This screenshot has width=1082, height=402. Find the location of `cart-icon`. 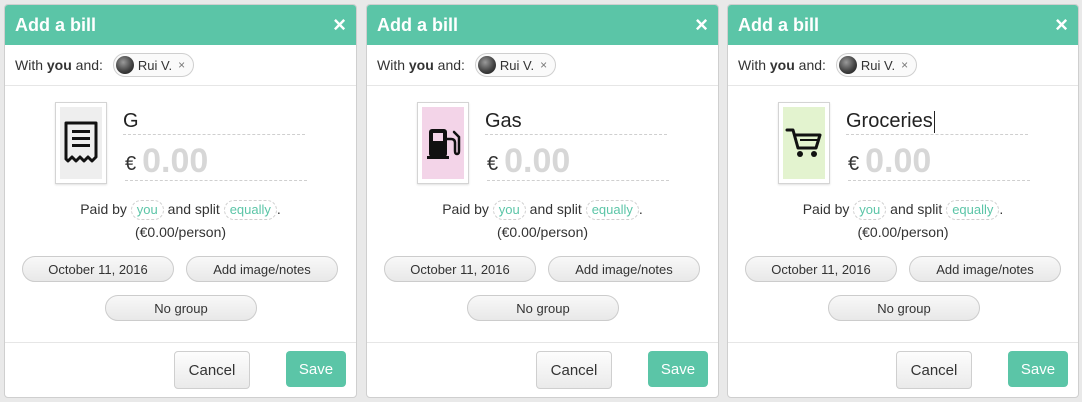

cart-icon is located at coordinates (803, 142).